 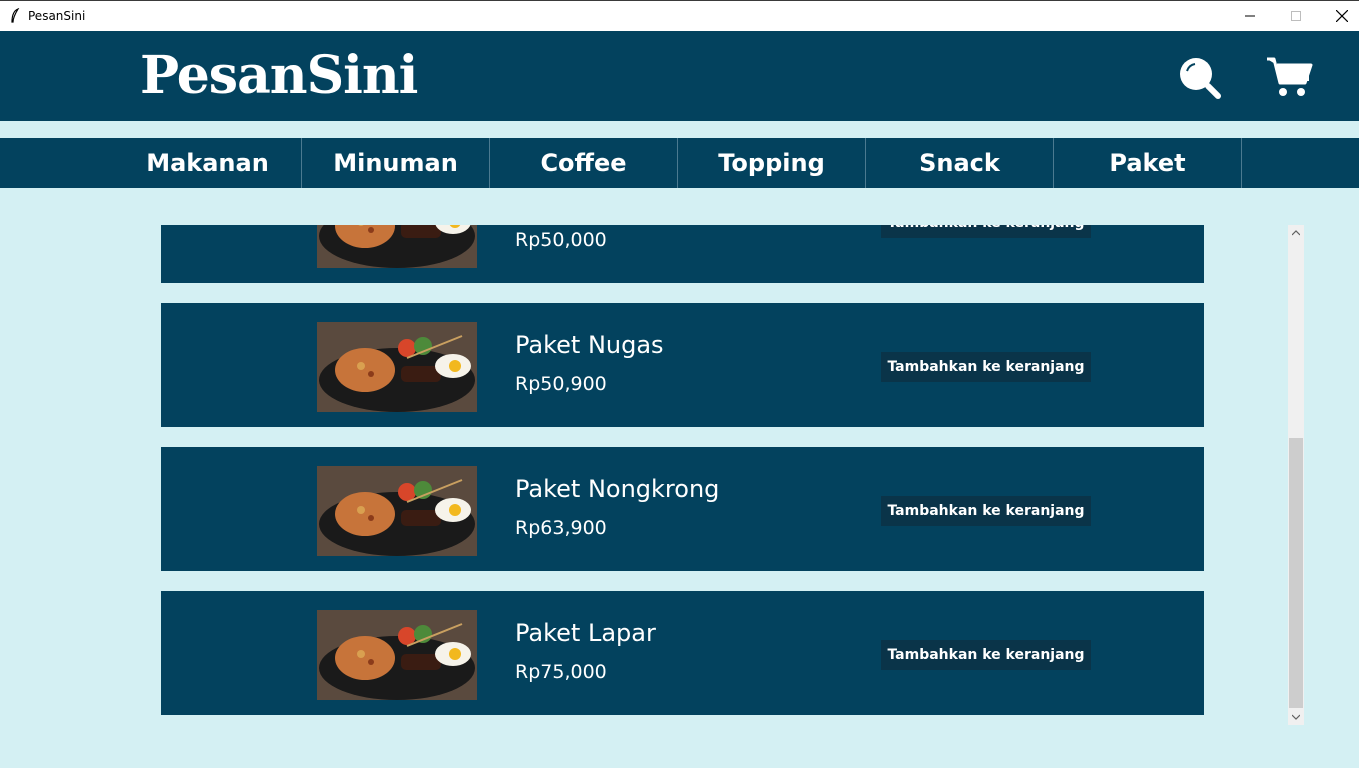 I want to click on tab-minuman: Minuman, so click(x=396, y=163).